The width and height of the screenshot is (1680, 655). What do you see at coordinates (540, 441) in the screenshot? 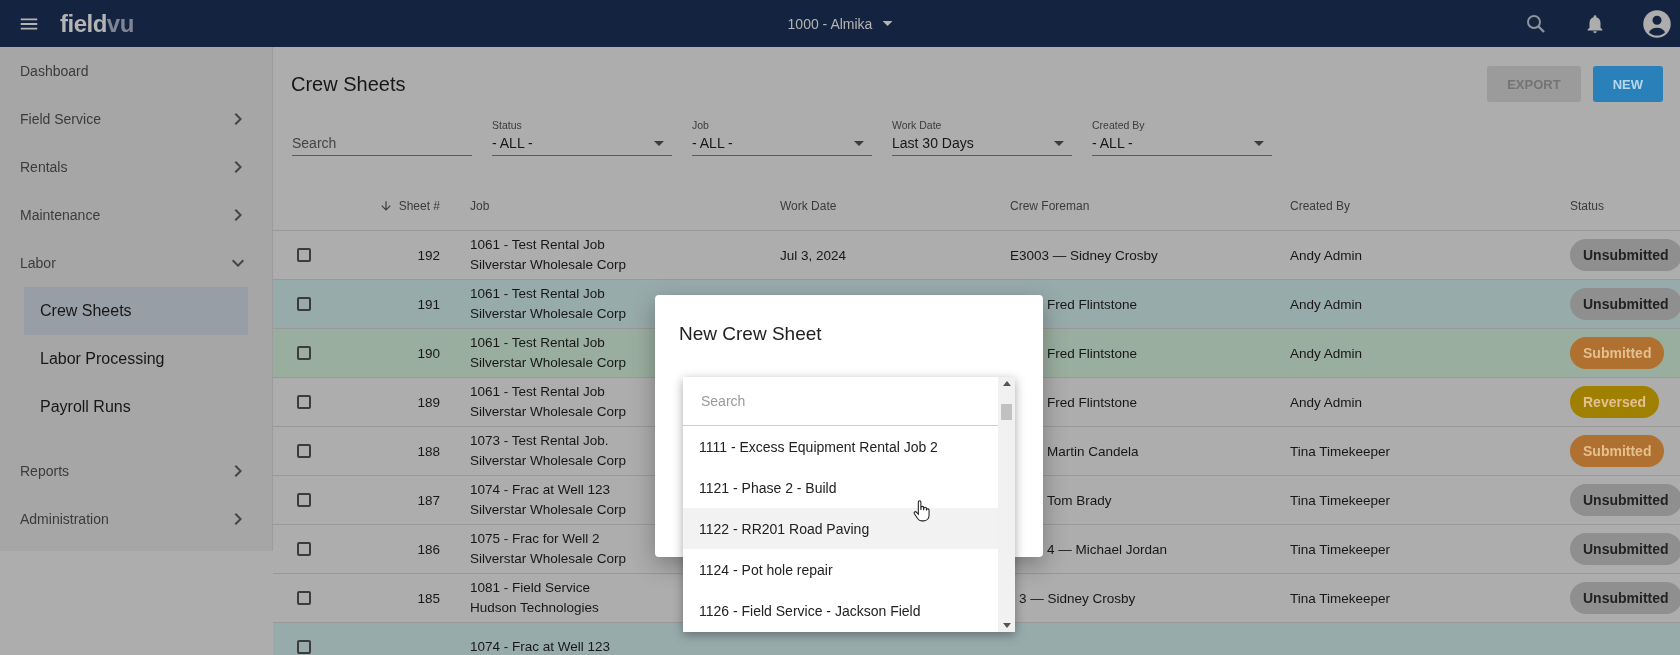
I see `job-name: 1073 - Test Rental Job.` at bounding box center [540, 441].